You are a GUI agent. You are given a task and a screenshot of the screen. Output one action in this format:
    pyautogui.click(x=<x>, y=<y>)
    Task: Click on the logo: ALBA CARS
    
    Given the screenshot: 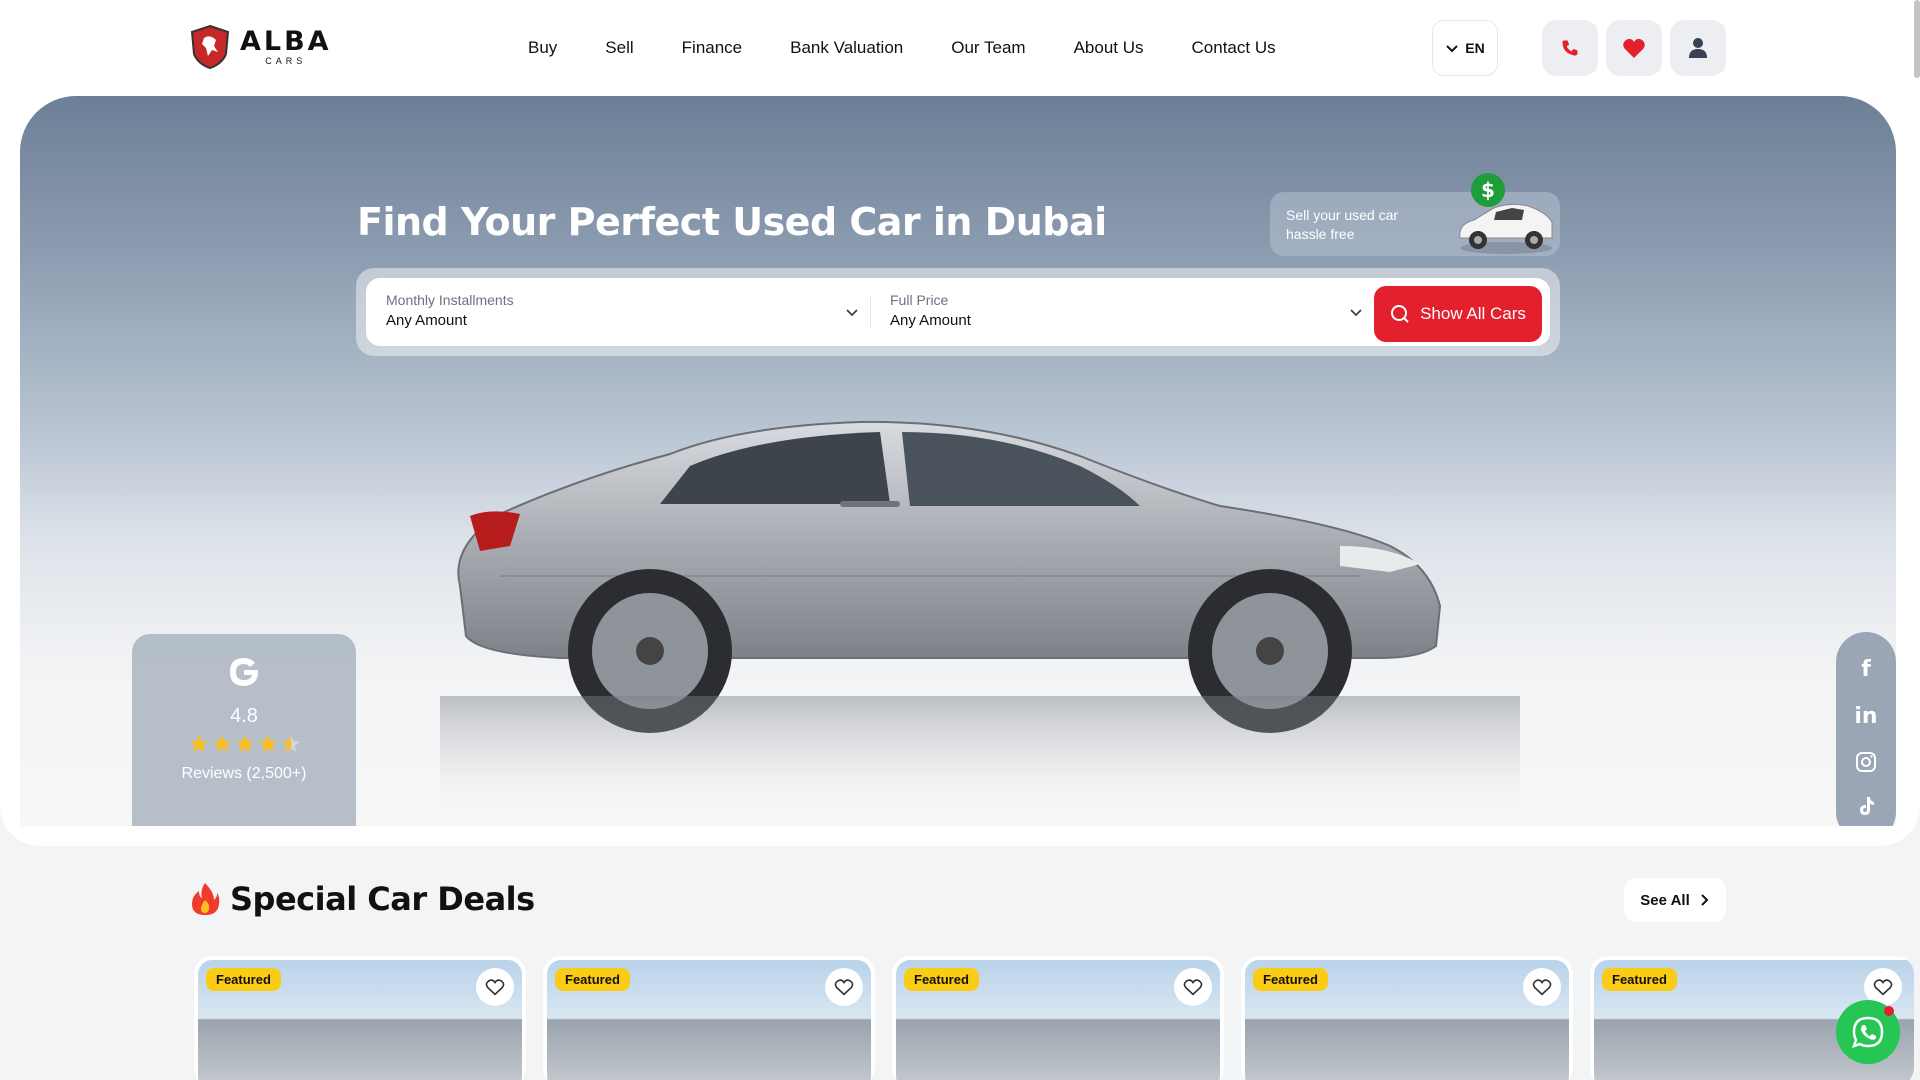 What is the action you would take?
    pyautogui.click(x=260, y=47)
    